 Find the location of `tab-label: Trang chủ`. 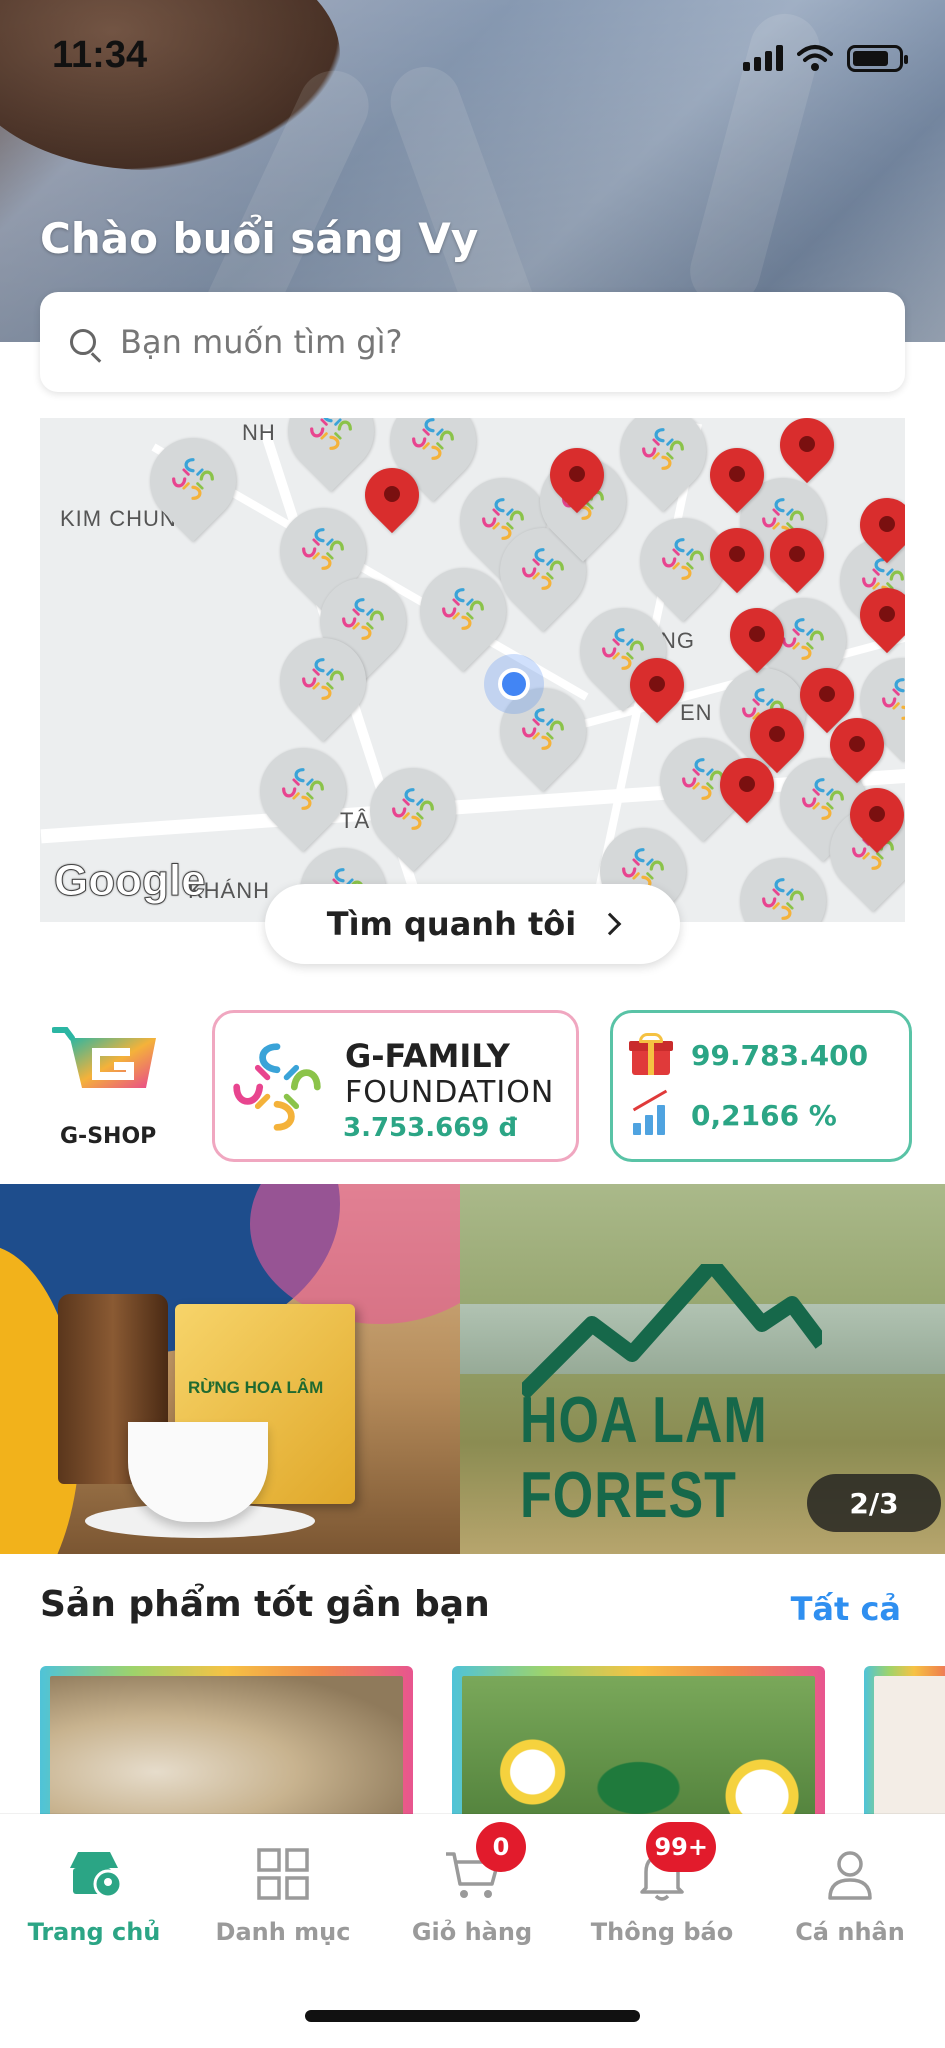

tab-label: Trang chủ is located at coordinates (94, 1932).